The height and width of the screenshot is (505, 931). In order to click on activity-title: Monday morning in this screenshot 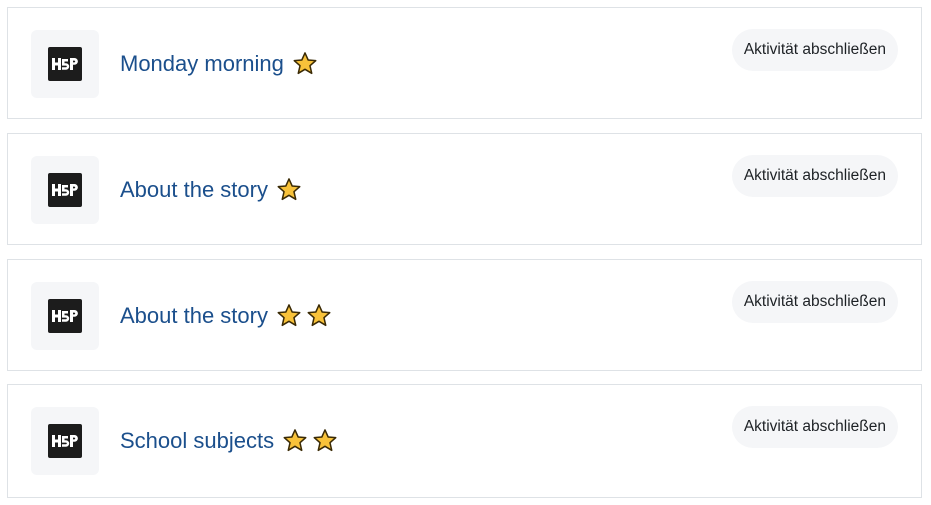, I will do `click(202, 63)`.